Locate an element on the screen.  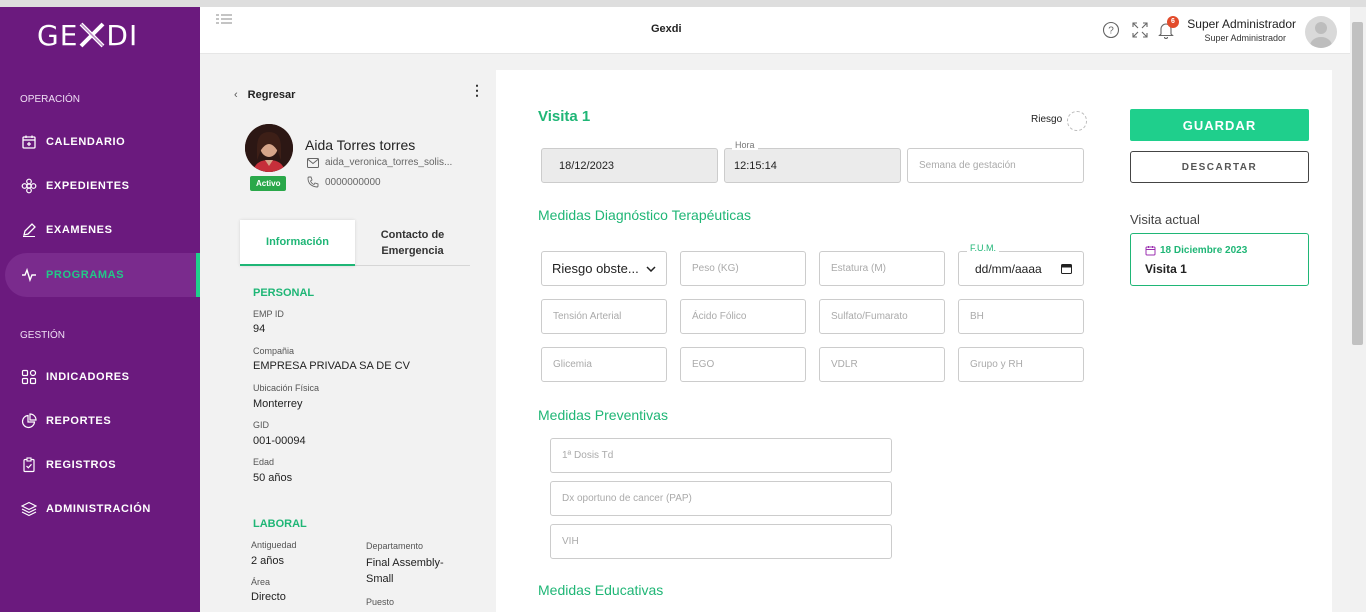
riesgo-toggle is located at coordinates (1077, 121).